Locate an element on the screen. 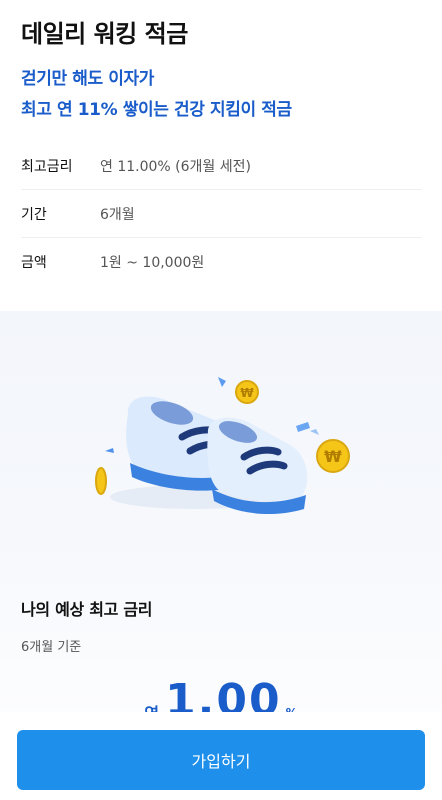  info-value-period: 6개월 is located at coordinates (117, 215).